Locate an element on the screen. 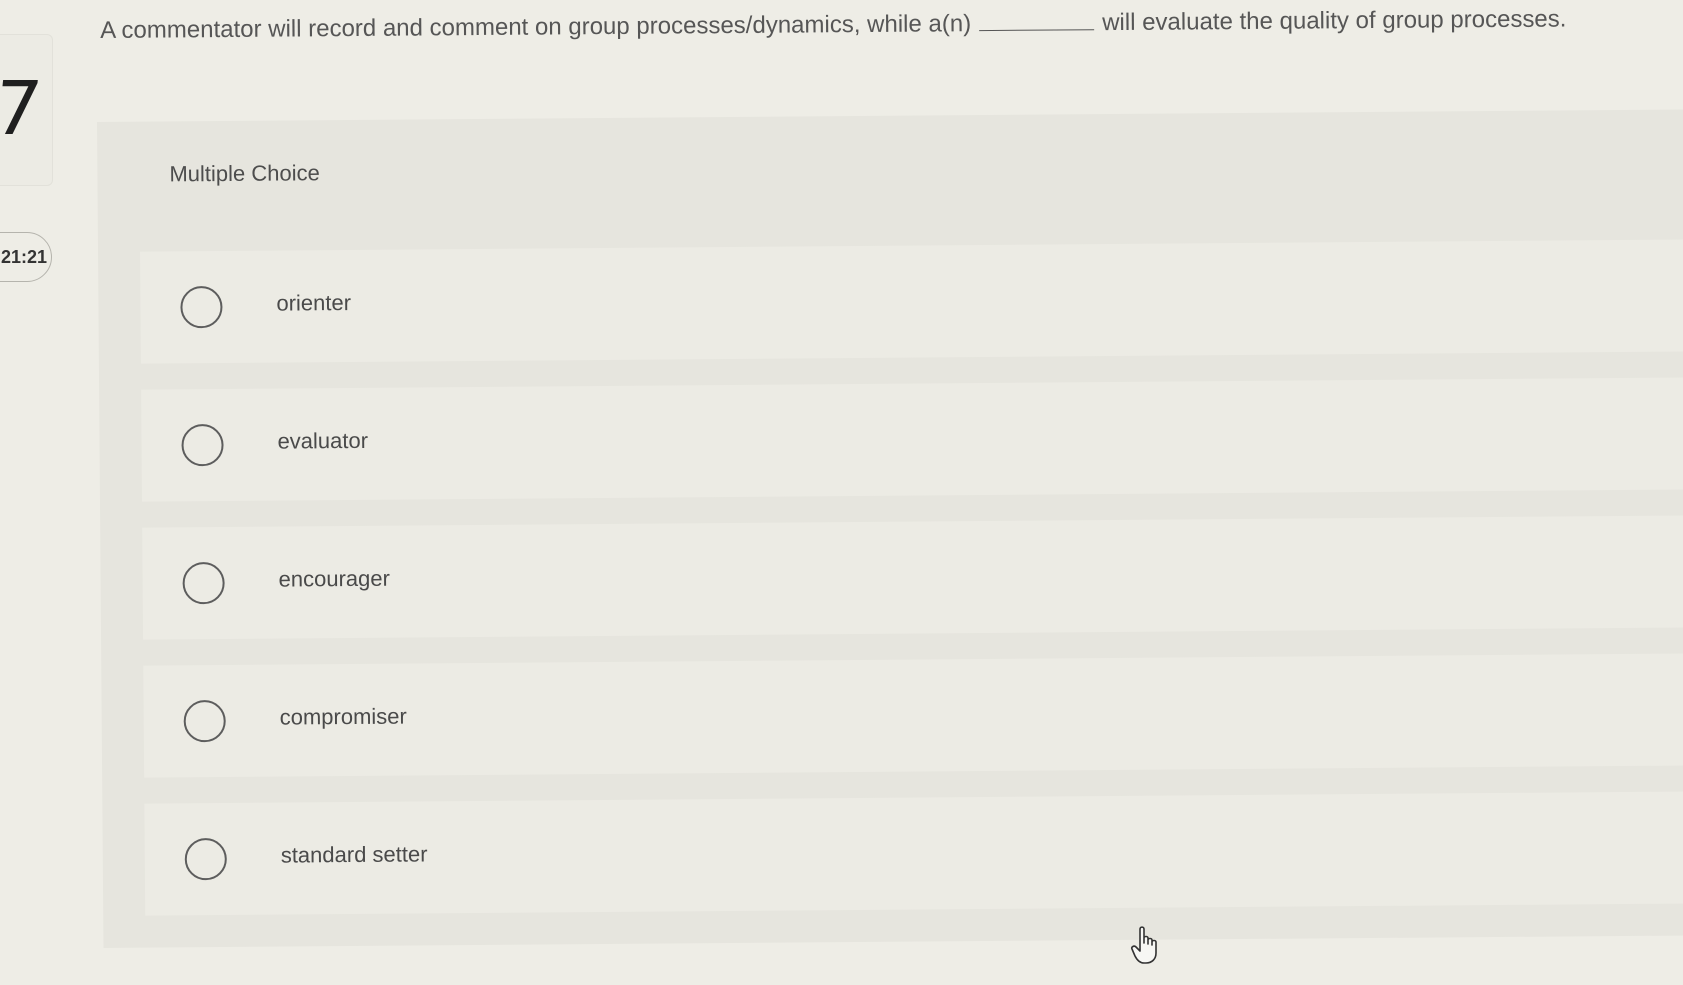 The image size is (1683, 985). question-type-label: Multiple Choice is located at coordinates (244, 173).